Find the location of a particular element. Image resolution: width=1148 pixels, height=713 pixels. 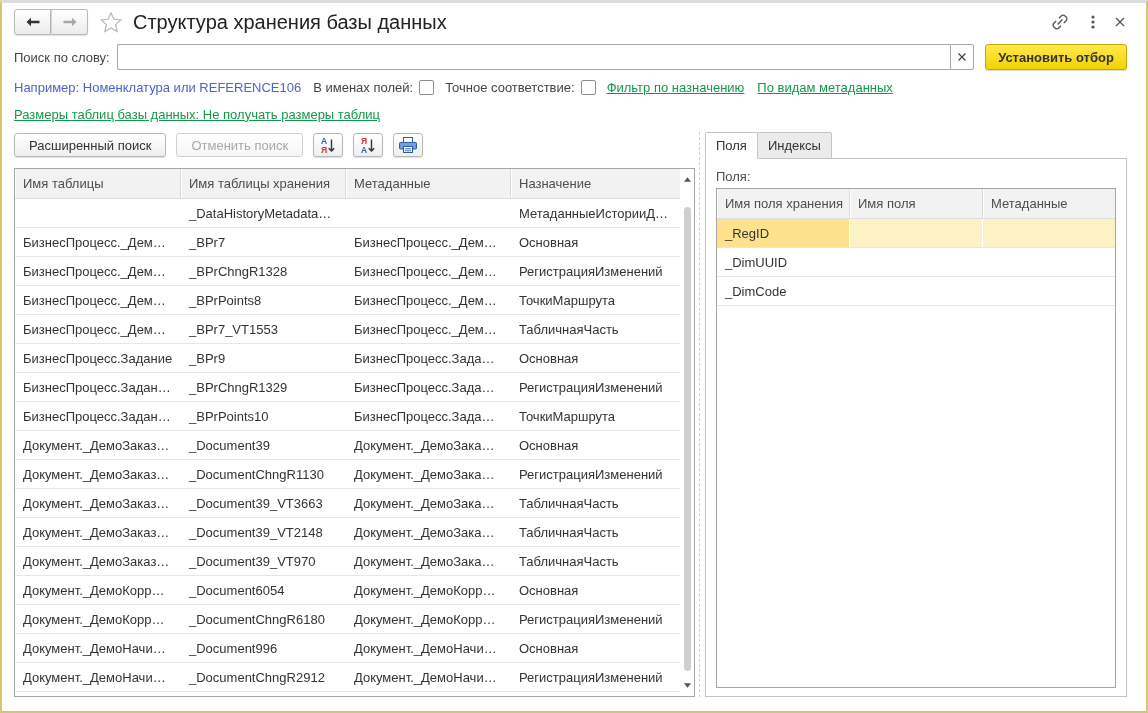

table-cell-text: _BPrPoints8 is located at coordinates (225, 300).